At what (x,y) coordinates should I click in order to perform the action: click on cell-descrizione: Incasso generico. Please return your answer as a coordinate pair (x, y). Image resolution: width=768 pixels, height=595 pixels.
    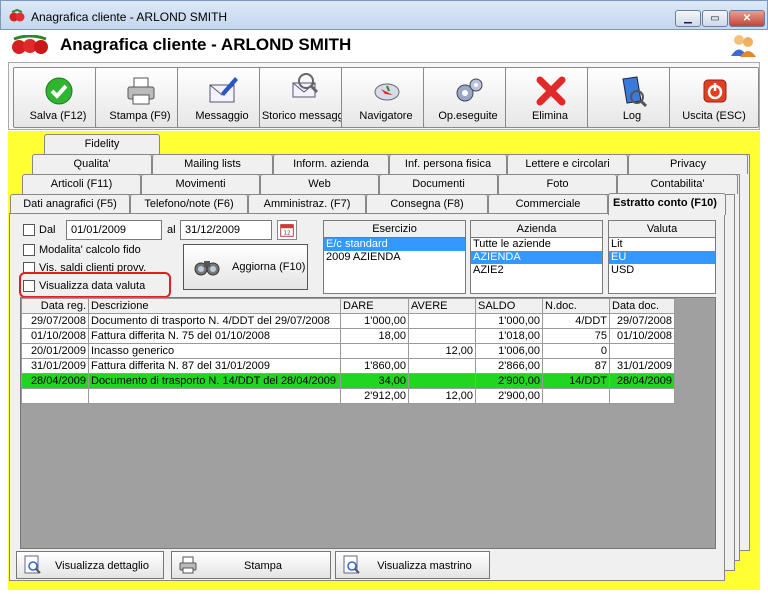
    Looking at the image, I should click on (214, 351).